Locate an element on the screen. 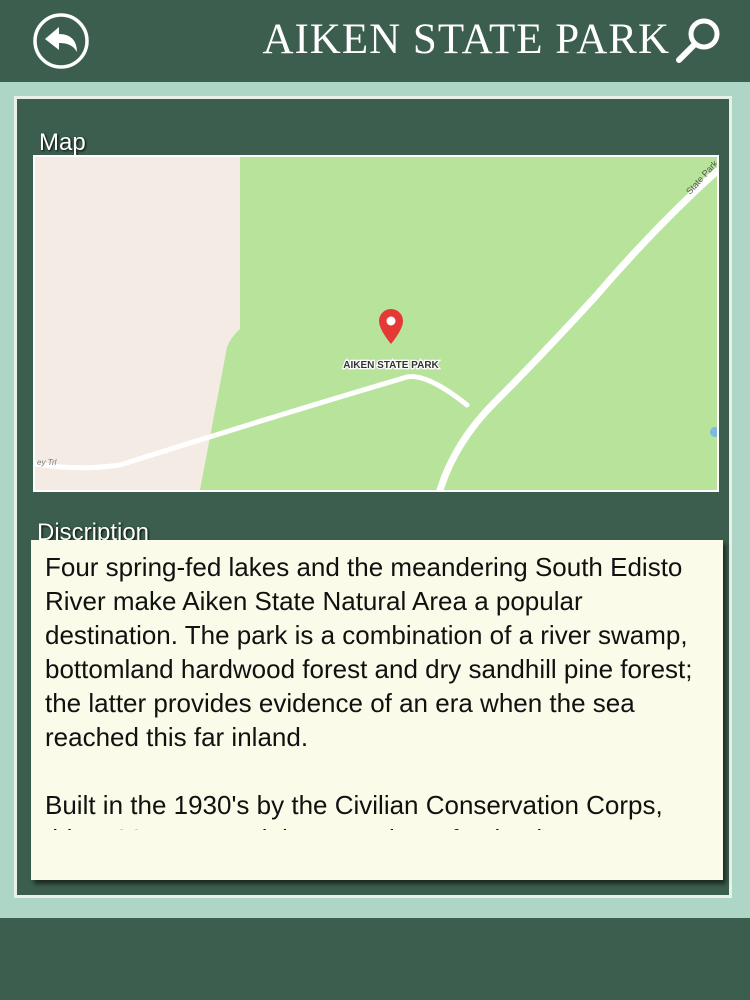 This screenshot has height=1000, width=750. search-button is located at coordinates (699, 41).